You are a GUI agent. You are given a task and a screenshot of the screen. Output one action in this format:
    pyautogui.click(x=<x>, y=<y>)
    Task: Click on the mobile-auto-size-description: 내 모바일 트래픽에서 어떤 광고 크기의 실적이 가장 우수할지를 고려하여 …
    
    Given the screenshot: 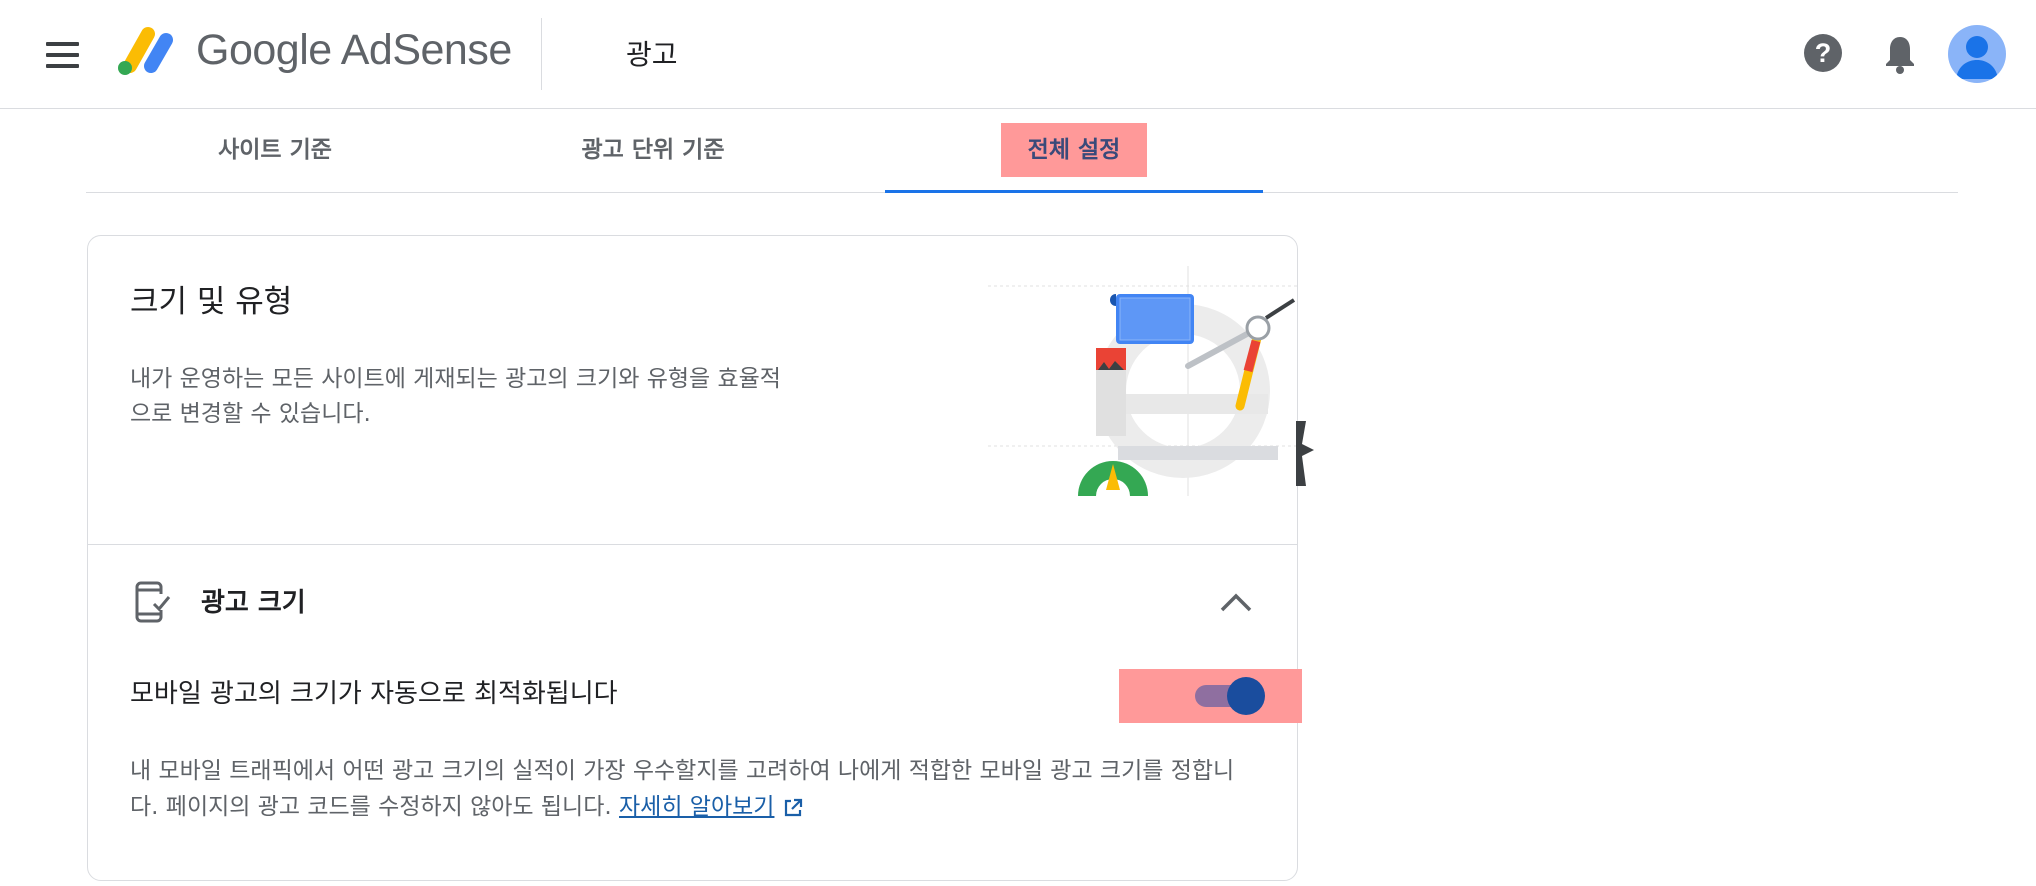 What is the action you would take?
    pyautogui.click(x=695, y=789)
    